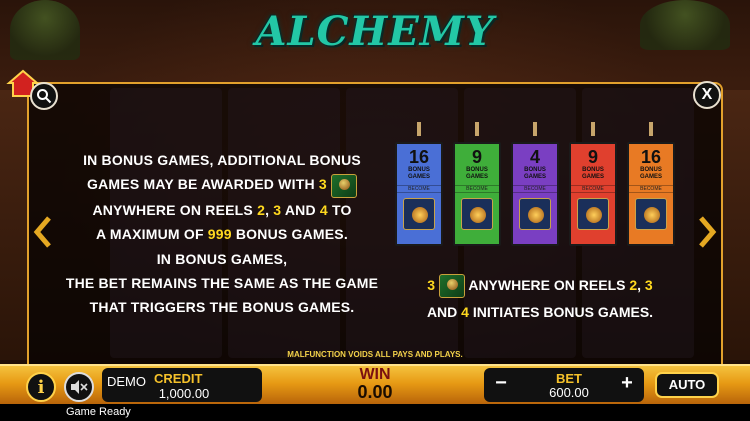 This screenshot has height=421, width=750. Describe the element at coordinates (534, 157) in the screenshot. I see `bonus-games-count: 4` at that location.